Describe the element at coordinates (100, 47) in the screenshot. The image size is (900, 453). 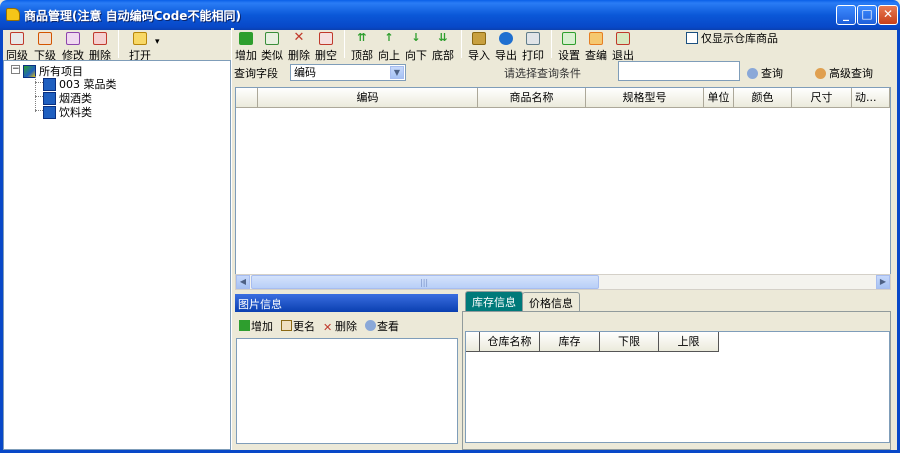
I see `tree-delete-button: 删除` at that location.